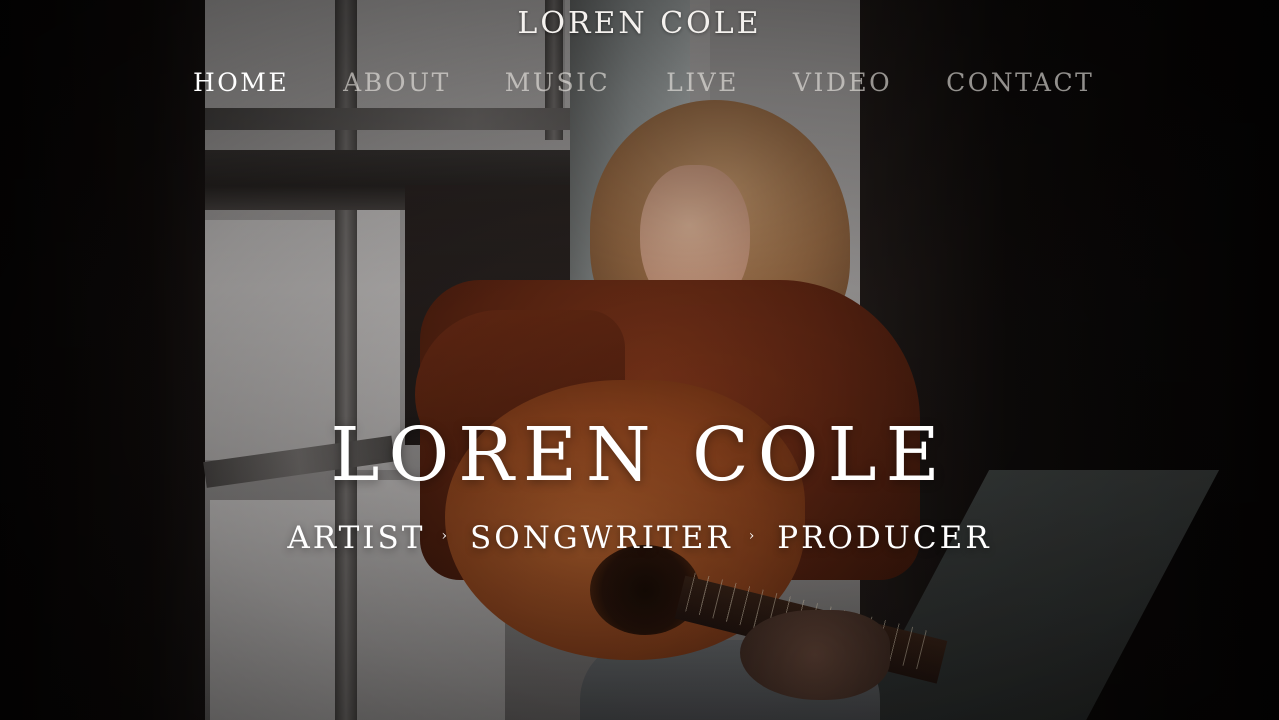  I want to click on main-nav: HOME ABOUT MUSIC LIVE VIDEO CONTACT, so click(643, 82).